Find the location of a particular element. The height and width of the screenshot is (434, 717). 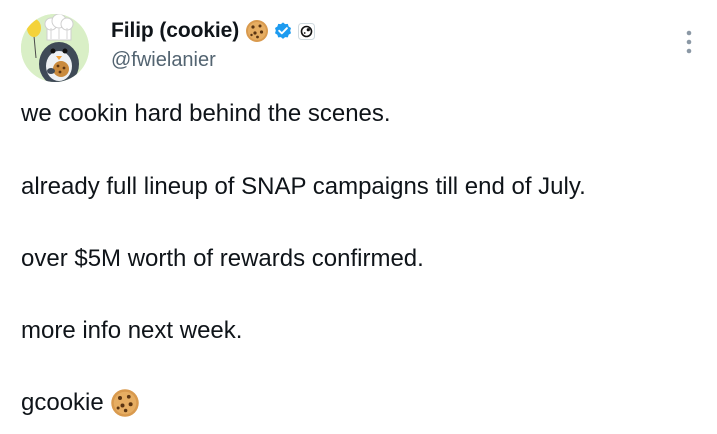

tweet-line: over $5M worth of rewards confirmed. is located at coordinates (222, 258).